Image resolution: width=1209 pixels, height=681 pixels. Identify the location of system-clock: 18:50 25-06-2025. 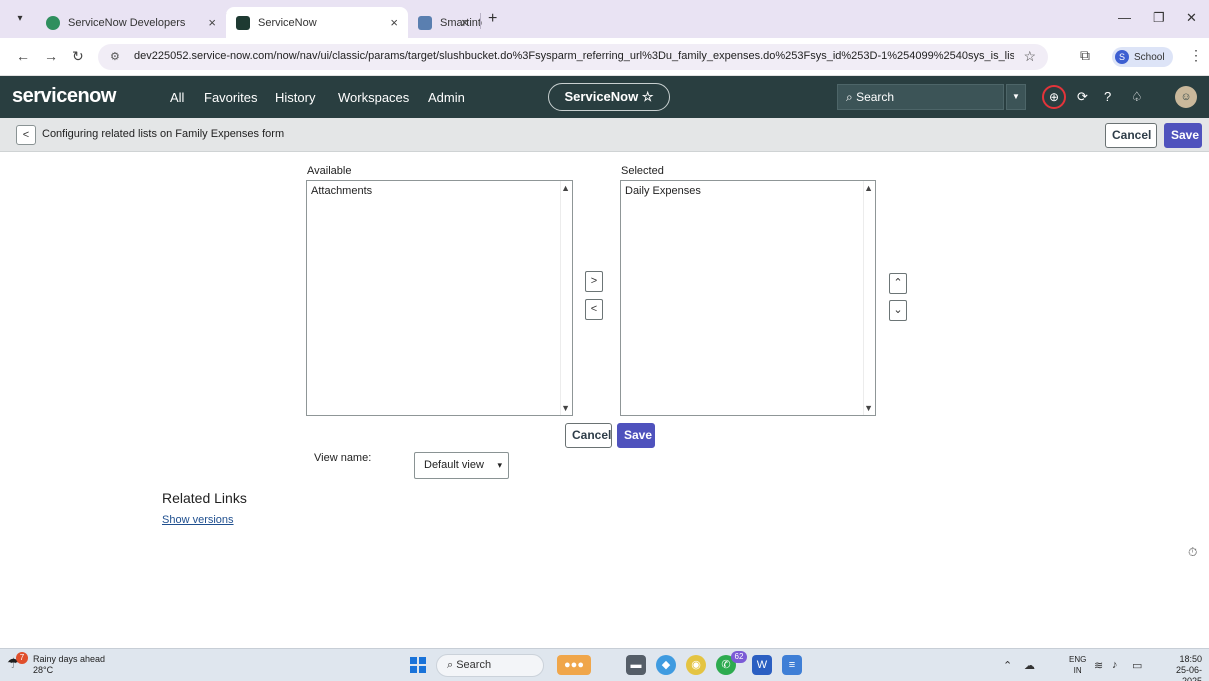
(1182, 667).